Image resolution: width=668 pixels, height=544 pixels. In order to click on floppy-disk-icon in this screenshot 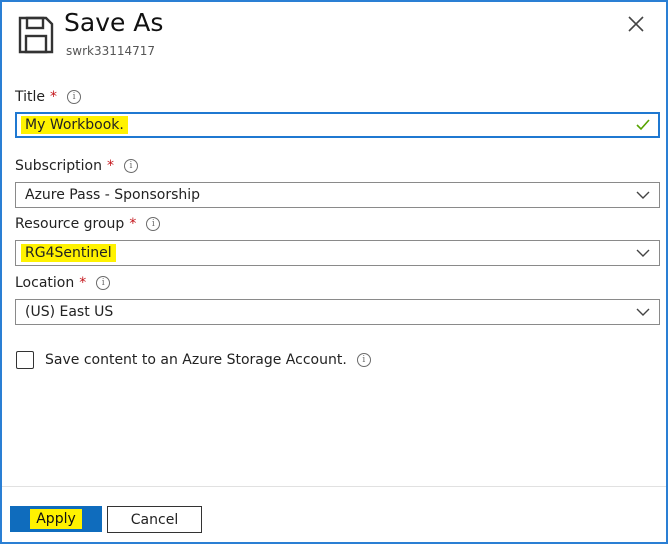, I will do `click(36, 35)`.